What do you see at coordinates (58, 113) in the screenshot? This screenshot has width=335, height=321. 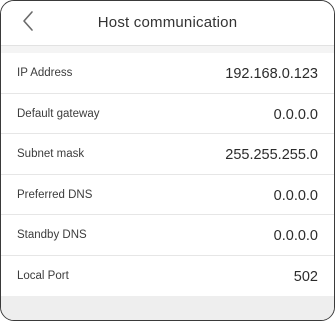 I see `setting-label: Default gateway` at bounding box center [58, 113].